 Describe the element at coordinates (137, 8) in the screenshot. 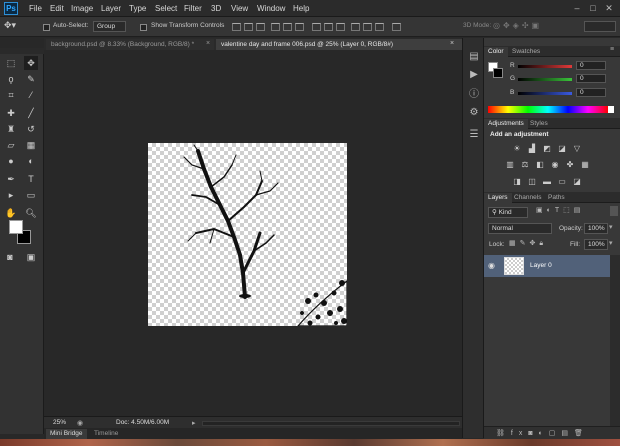

I see `menu-type: Type` at that location.